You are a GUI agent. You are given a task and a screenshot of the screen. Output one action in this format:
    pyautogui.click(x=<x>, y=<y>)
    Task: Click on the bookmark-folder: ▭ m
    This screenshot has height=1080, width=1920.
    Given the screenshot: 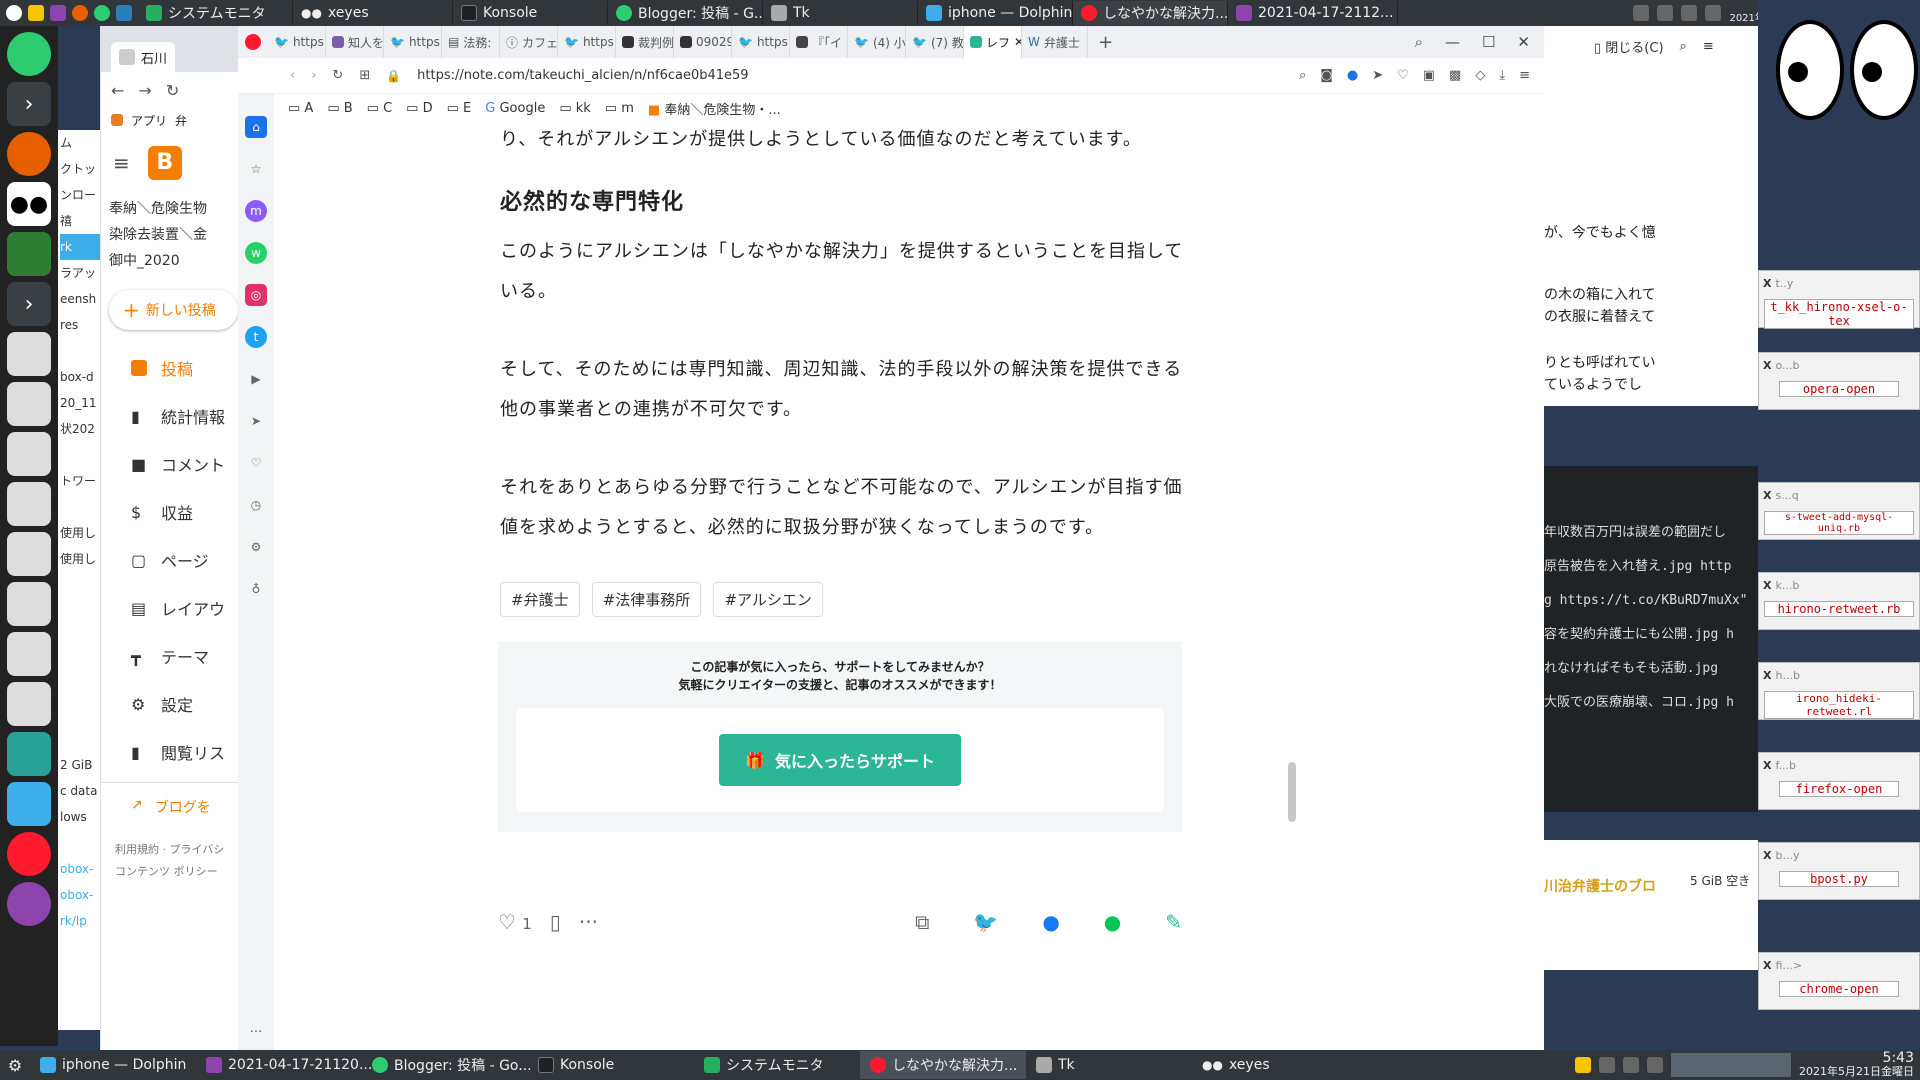 What is the action you would take?
    pyautogui.click(x=619, y=108)
    